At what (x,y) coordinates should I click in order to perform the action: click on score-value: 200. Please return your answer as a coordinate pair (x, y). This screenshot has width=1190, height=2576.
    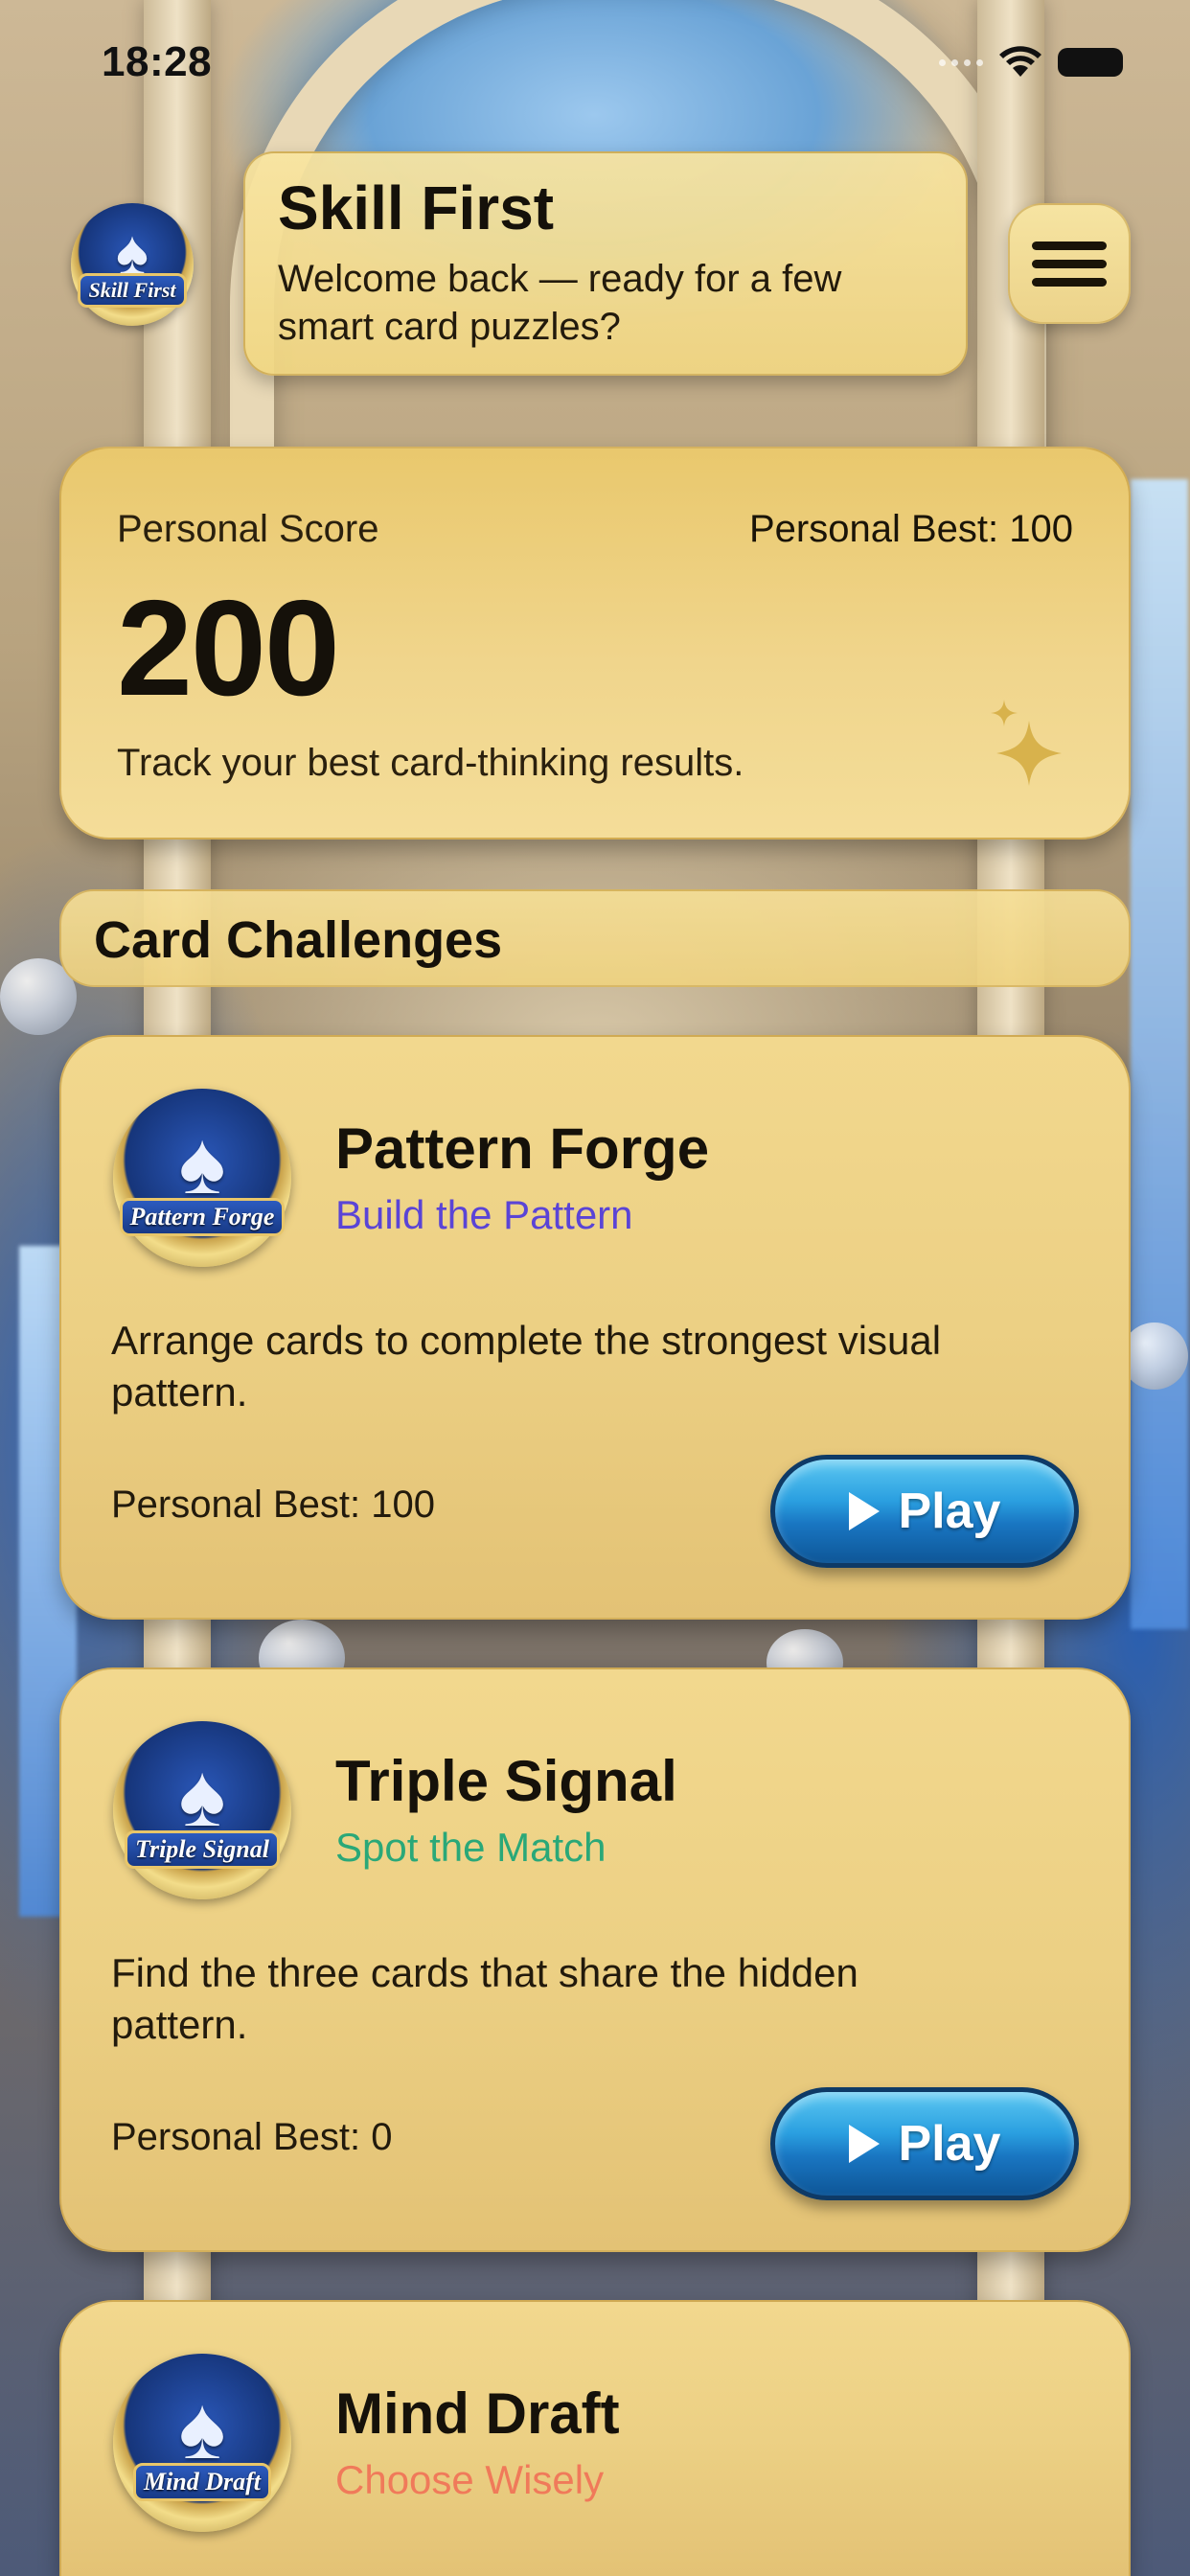
    Looking at the image, I should click on (229, 648).